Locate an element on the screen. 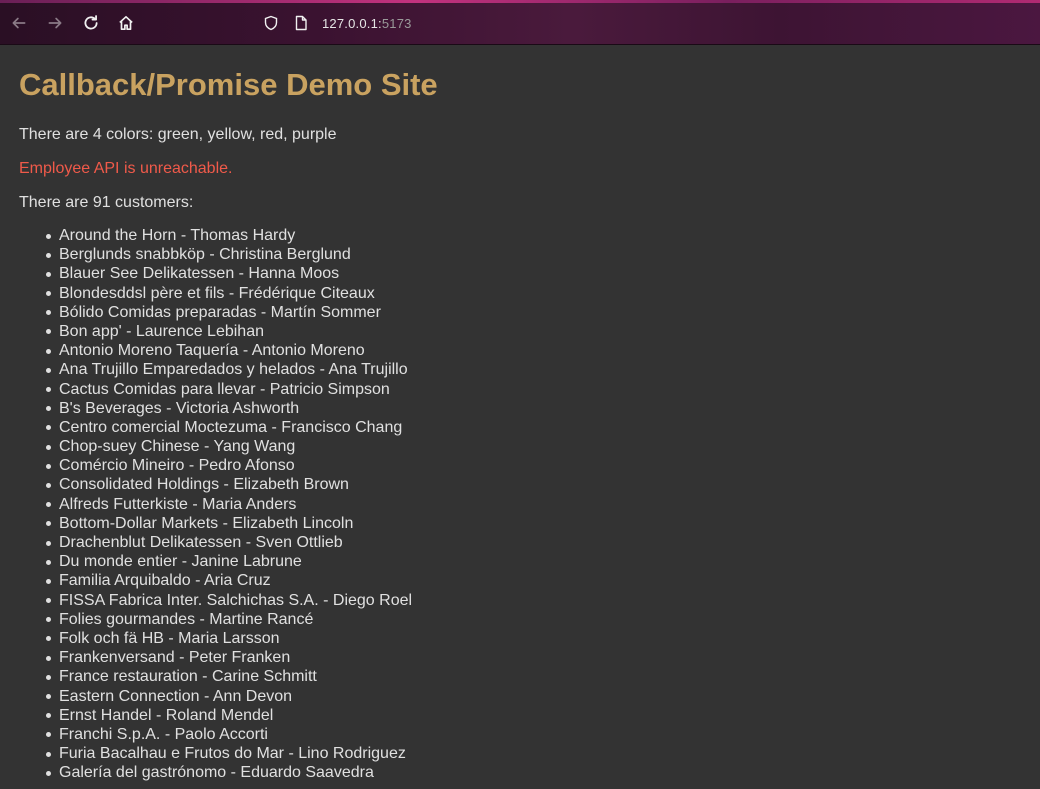 The height and width of the screenshot is (789, 1040). back-button is located at coordinates (19, 23).